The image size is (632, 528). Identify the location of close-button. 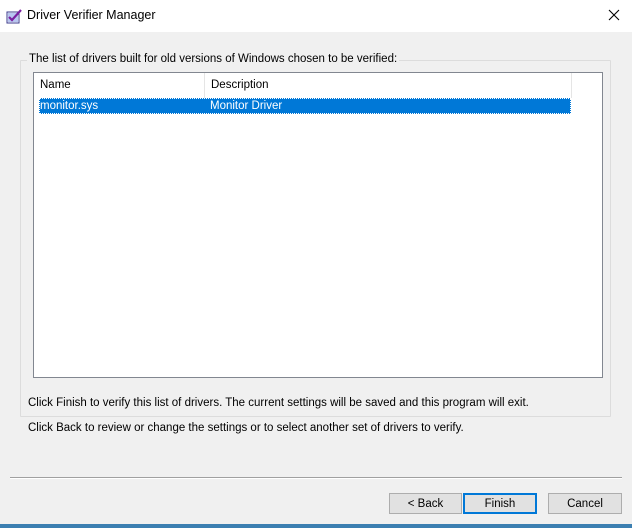
(614, 16).